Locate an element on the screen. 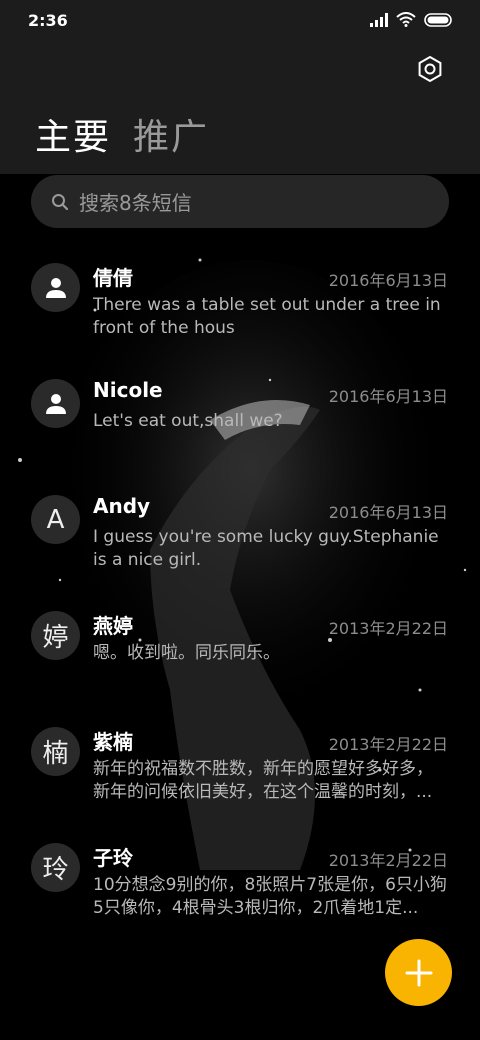 The width and height of the screenshot is (480, 1040). status-icons is located at coordinates (412, 19).